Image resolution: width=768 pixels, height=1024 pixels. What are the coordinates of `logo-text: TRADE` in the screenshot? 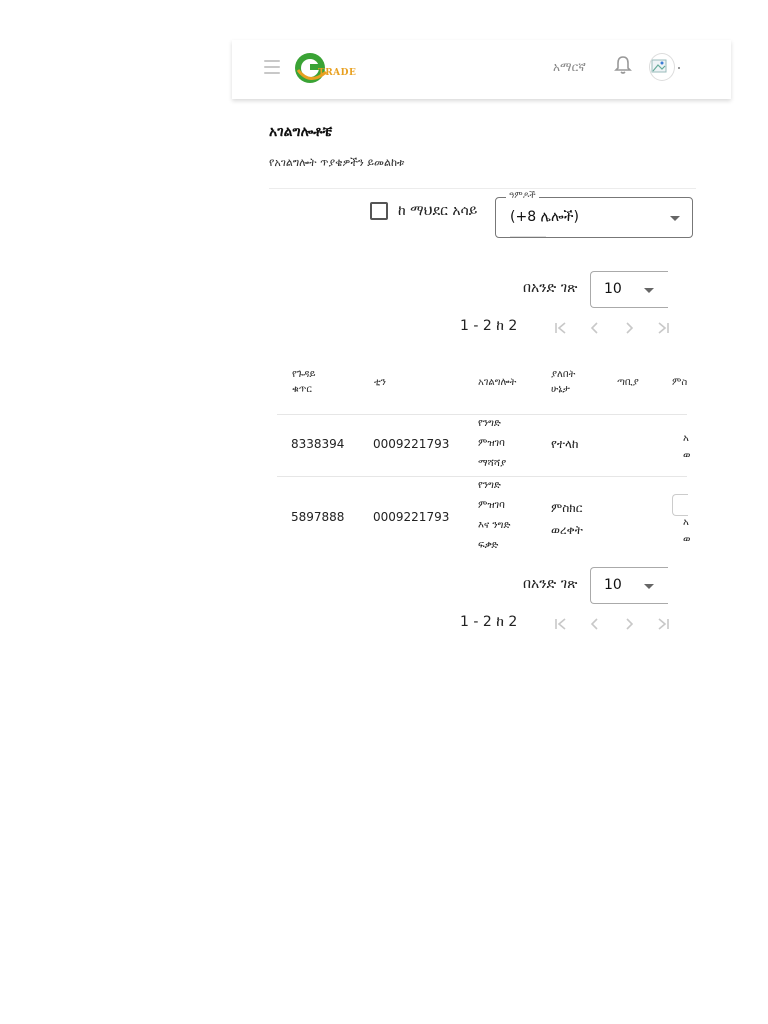 It's located at (337, 73).